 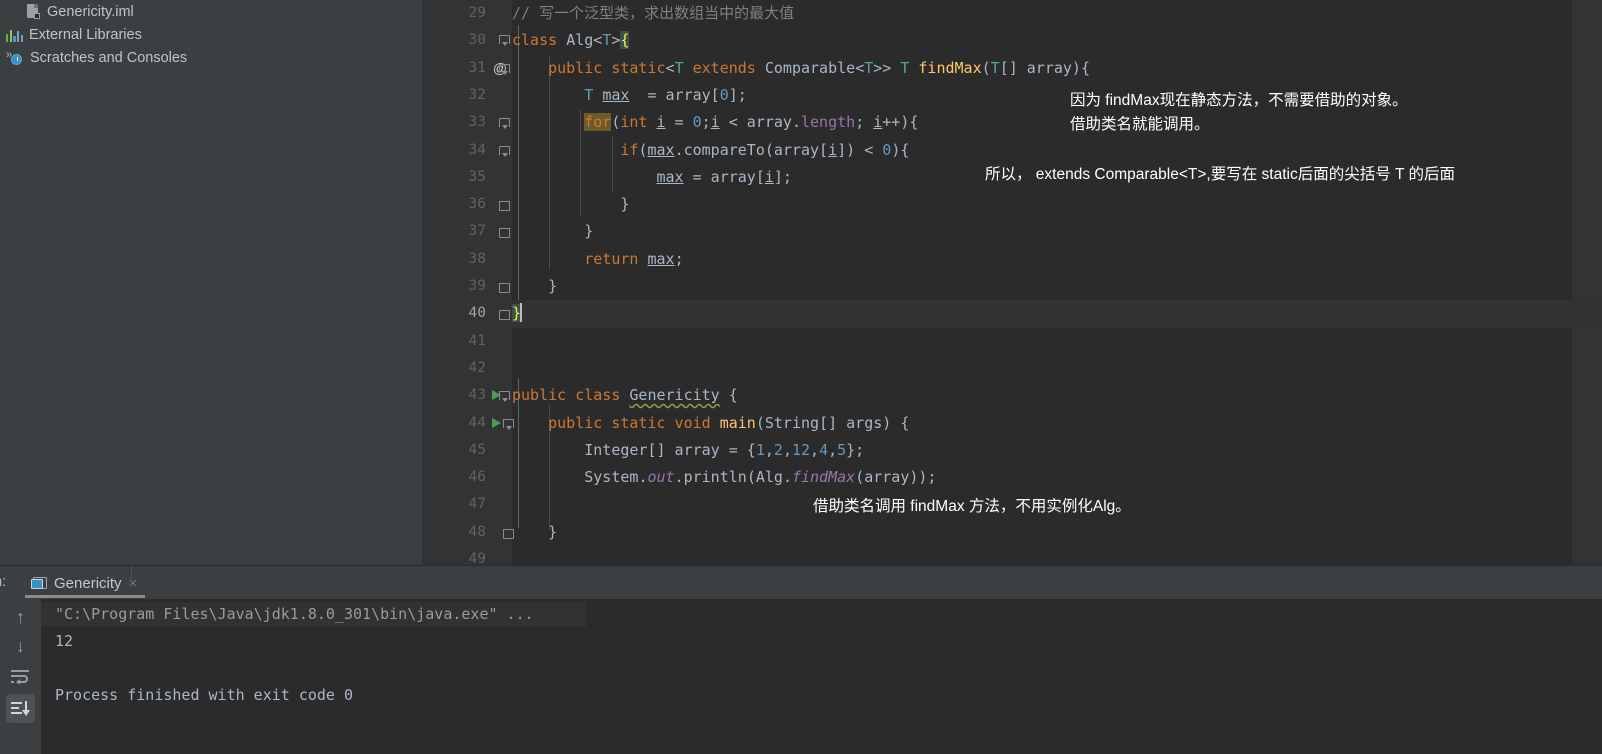 I want to click on line-number: 34, so click(x=477, y=149).